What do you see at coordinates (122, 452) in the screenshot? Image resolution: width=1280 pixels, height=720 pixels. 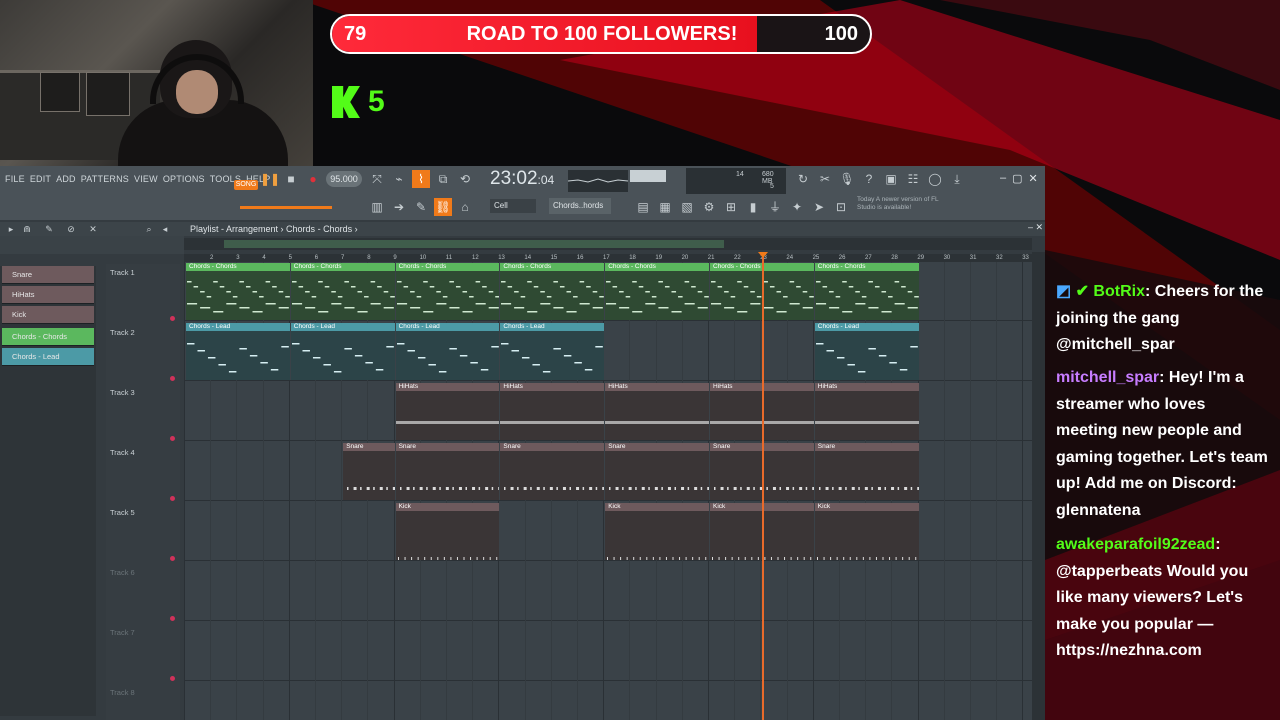 I see `track-label: Track 4` at bounding box center [122, 452].